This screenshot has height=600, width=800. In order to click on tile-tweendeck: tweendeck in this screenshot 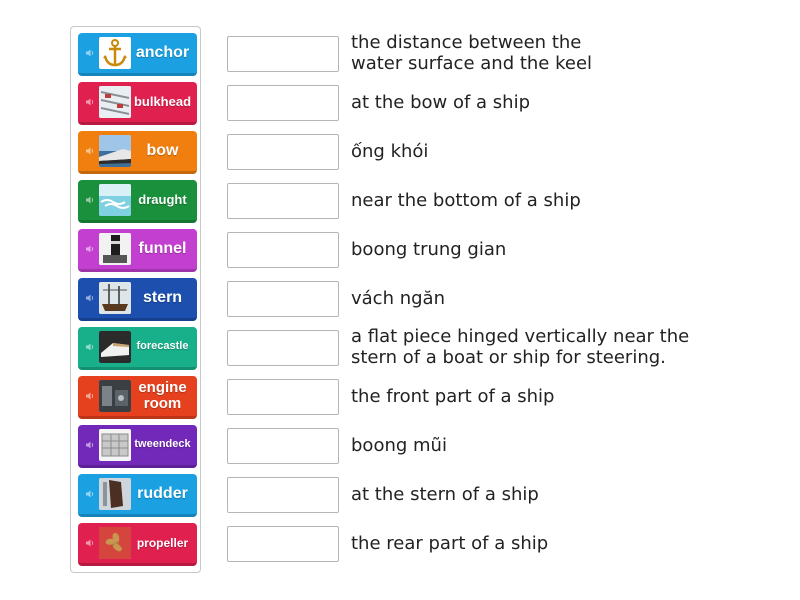, I will do `click(137, 446)`.